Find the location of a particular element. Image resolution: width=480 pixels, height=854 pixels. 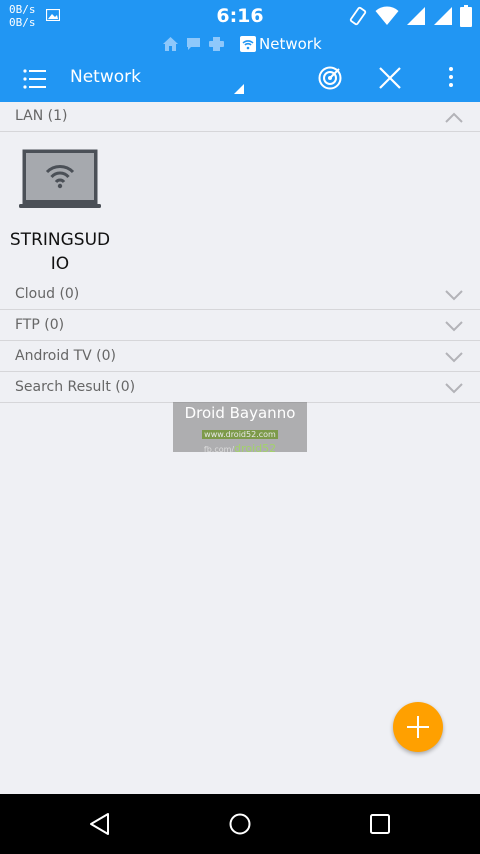

battery-icon is located at coordinates (466, 16).